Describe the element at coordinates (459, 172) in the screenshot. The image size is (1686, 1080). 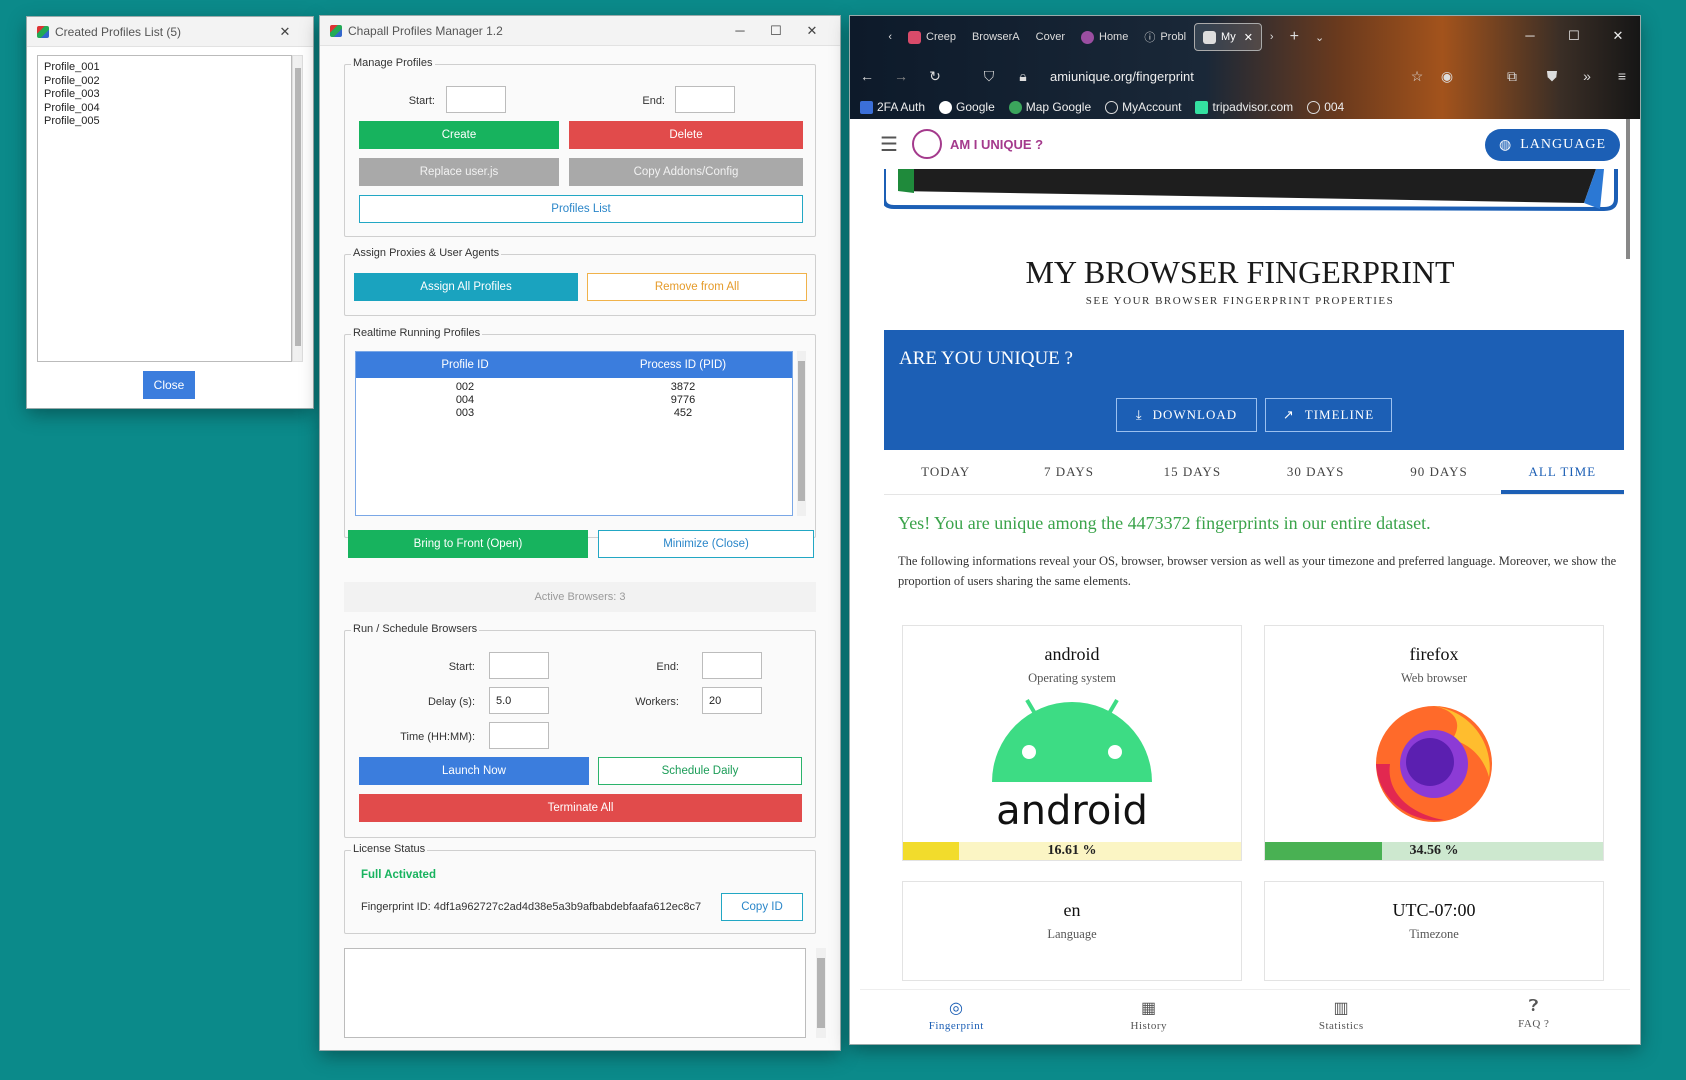
I see `replace-userjs-button: Replace user.js` at that location.